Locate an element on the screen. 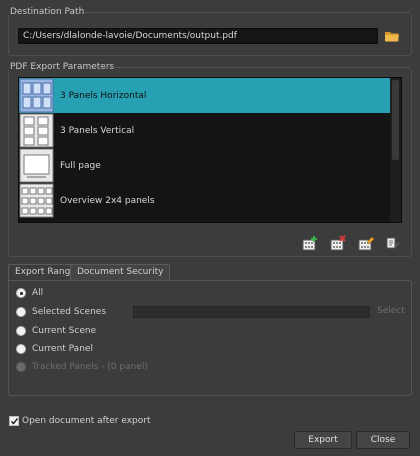 This screenshot has width=420, height=456. radio-label: All is located at coordinates (38, 293).